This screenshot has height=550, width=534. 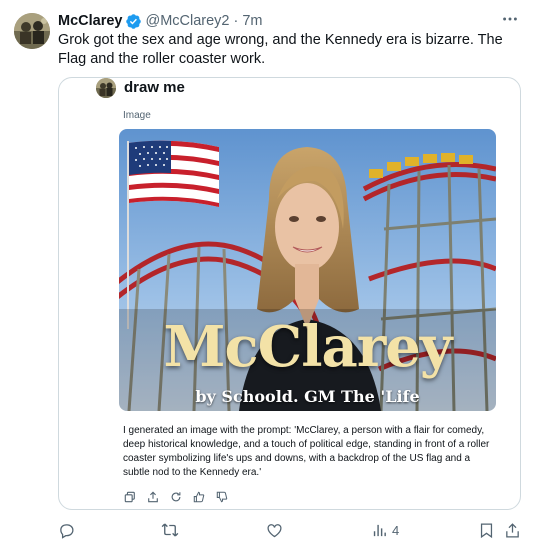 I want to click on more-options-icon, so click(x=510, y=19).